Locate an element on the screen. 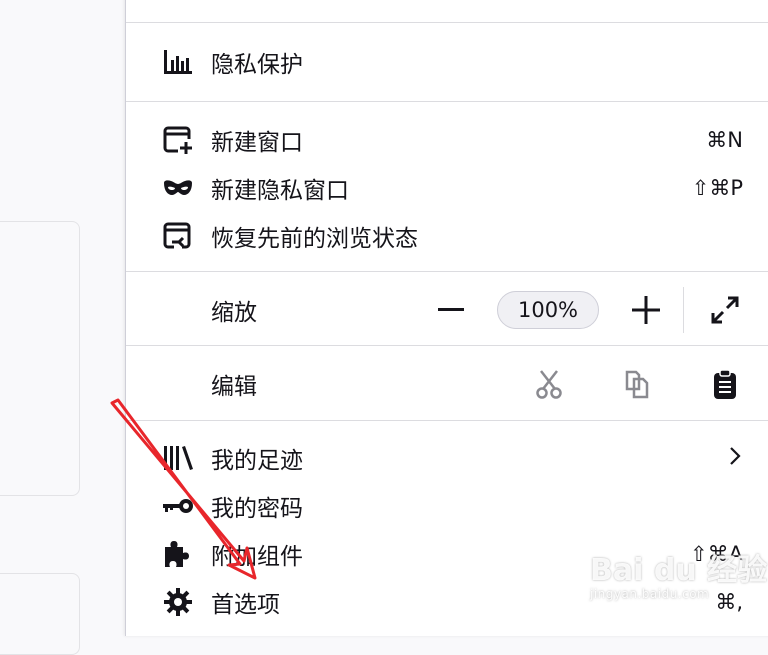 The image size is (768, 655). zoom-out-button is located at coordinates (451, 310).